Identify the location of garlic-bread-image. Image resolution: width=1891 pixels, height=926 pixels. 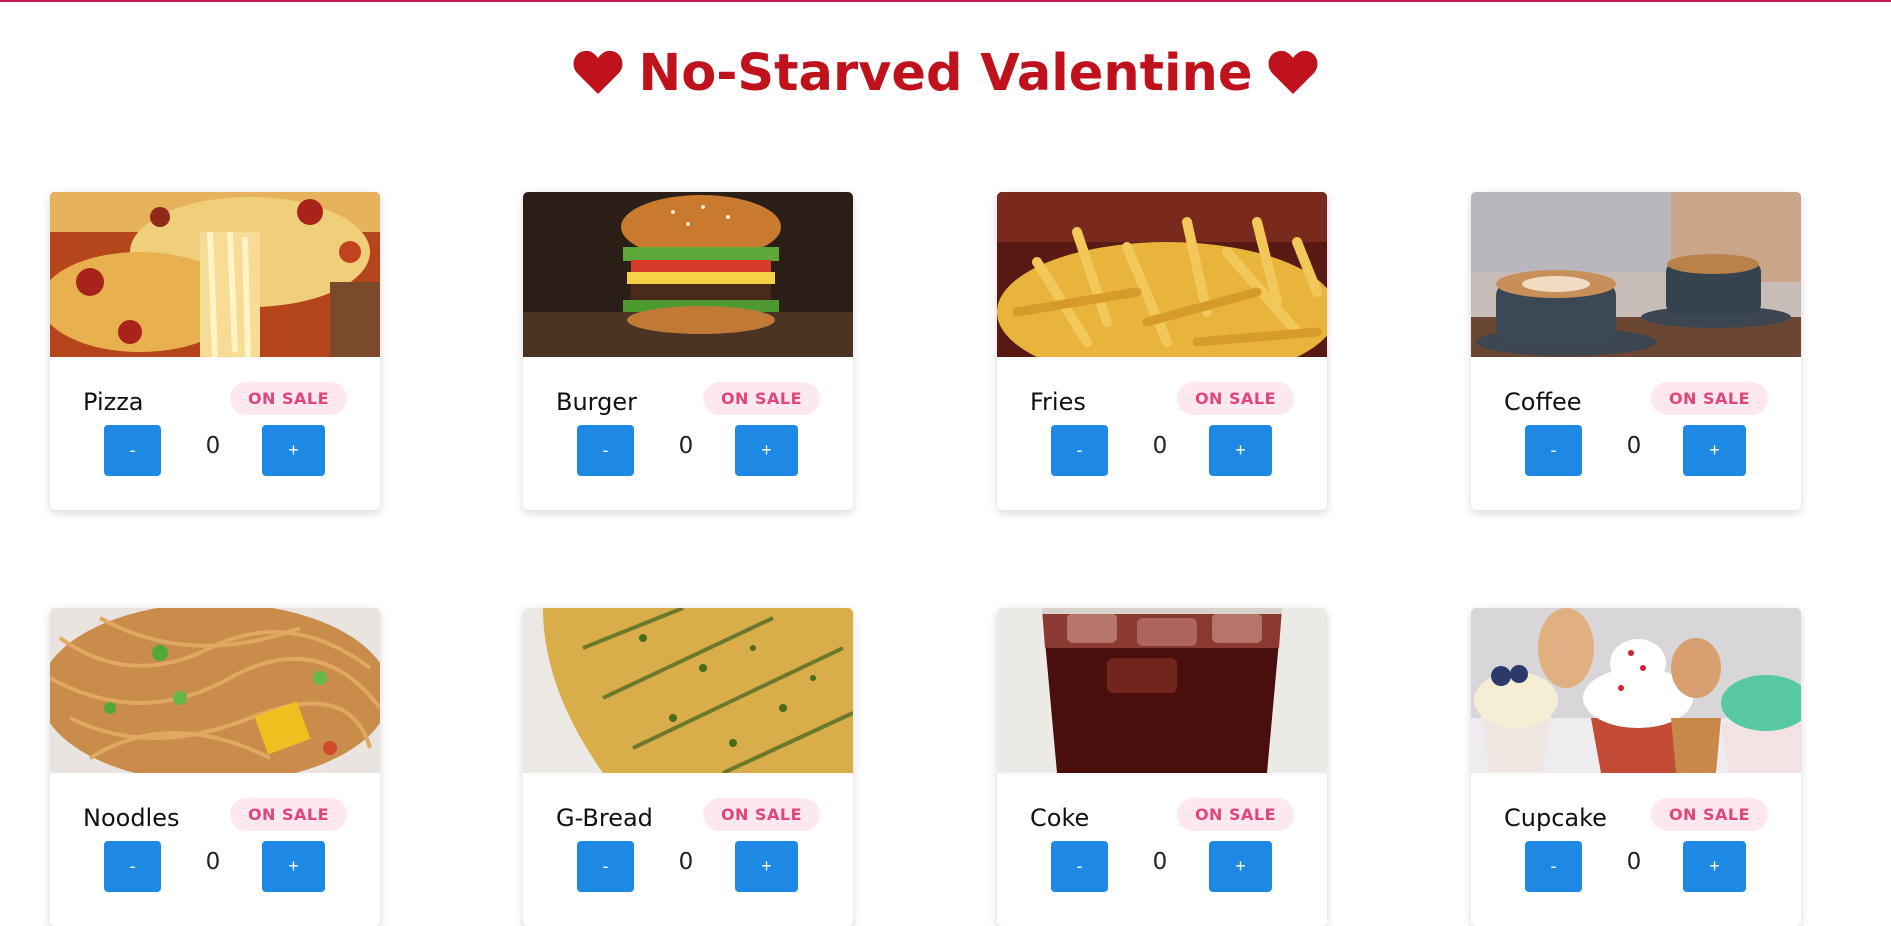
(688, 690).